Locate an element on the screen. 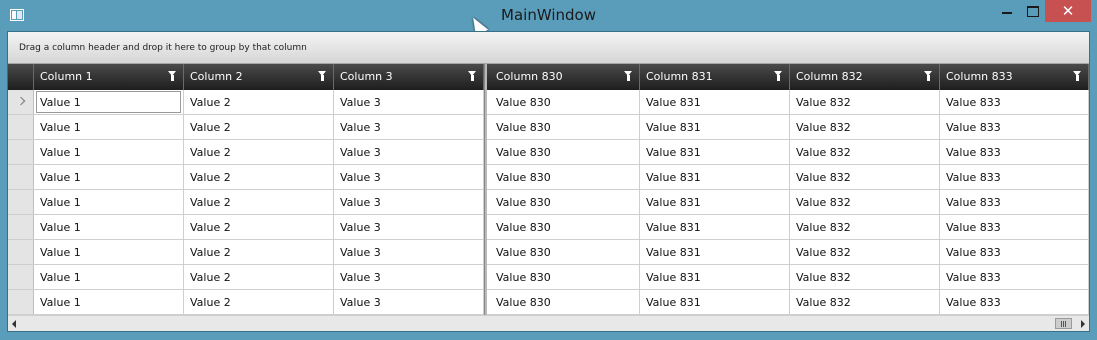 This screenshot has height=340, width=1097. title-bar: MainWindow ✕ is located at coordinates (548, 15).